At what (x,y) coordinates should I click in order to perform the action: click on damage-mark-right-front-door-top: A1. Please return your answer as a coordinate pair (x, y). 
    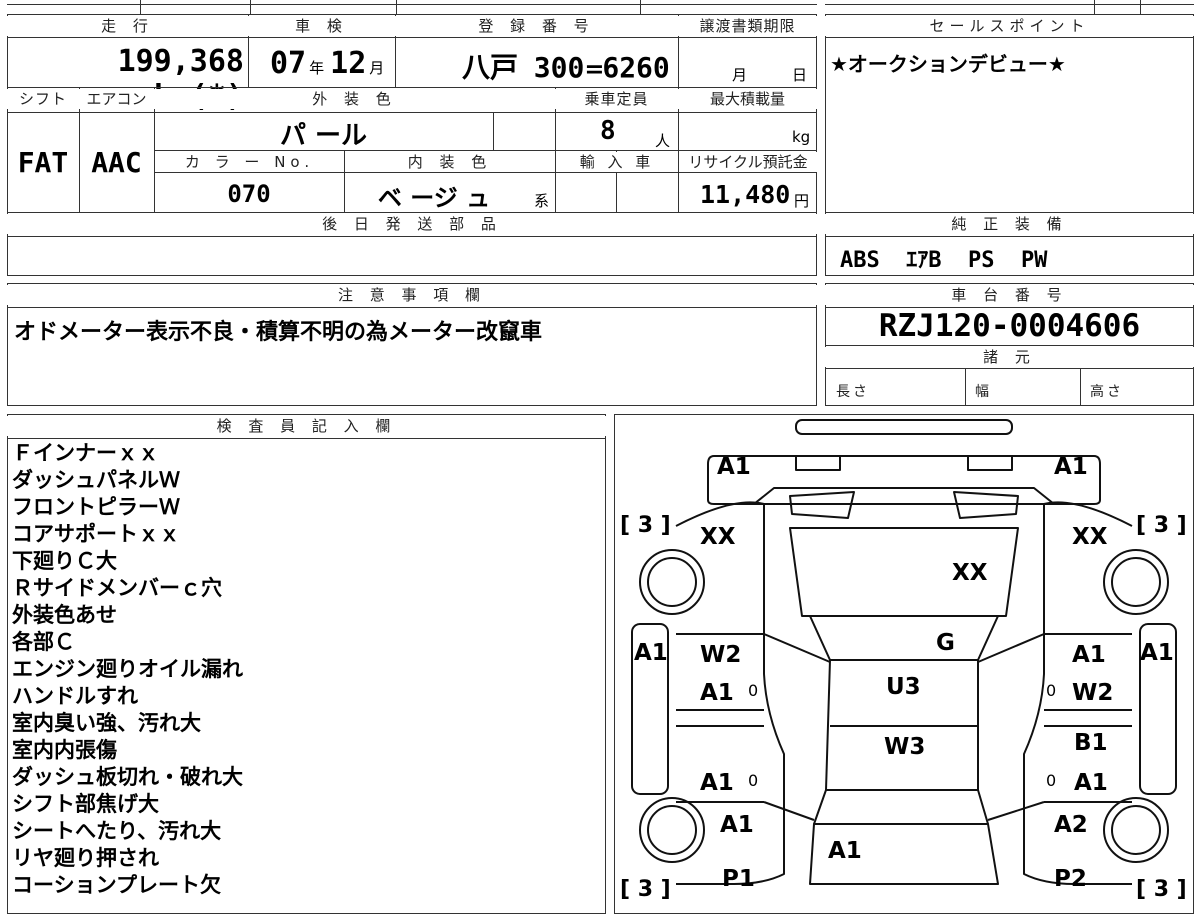
    Looking at the image, I should click on (1089, 655).